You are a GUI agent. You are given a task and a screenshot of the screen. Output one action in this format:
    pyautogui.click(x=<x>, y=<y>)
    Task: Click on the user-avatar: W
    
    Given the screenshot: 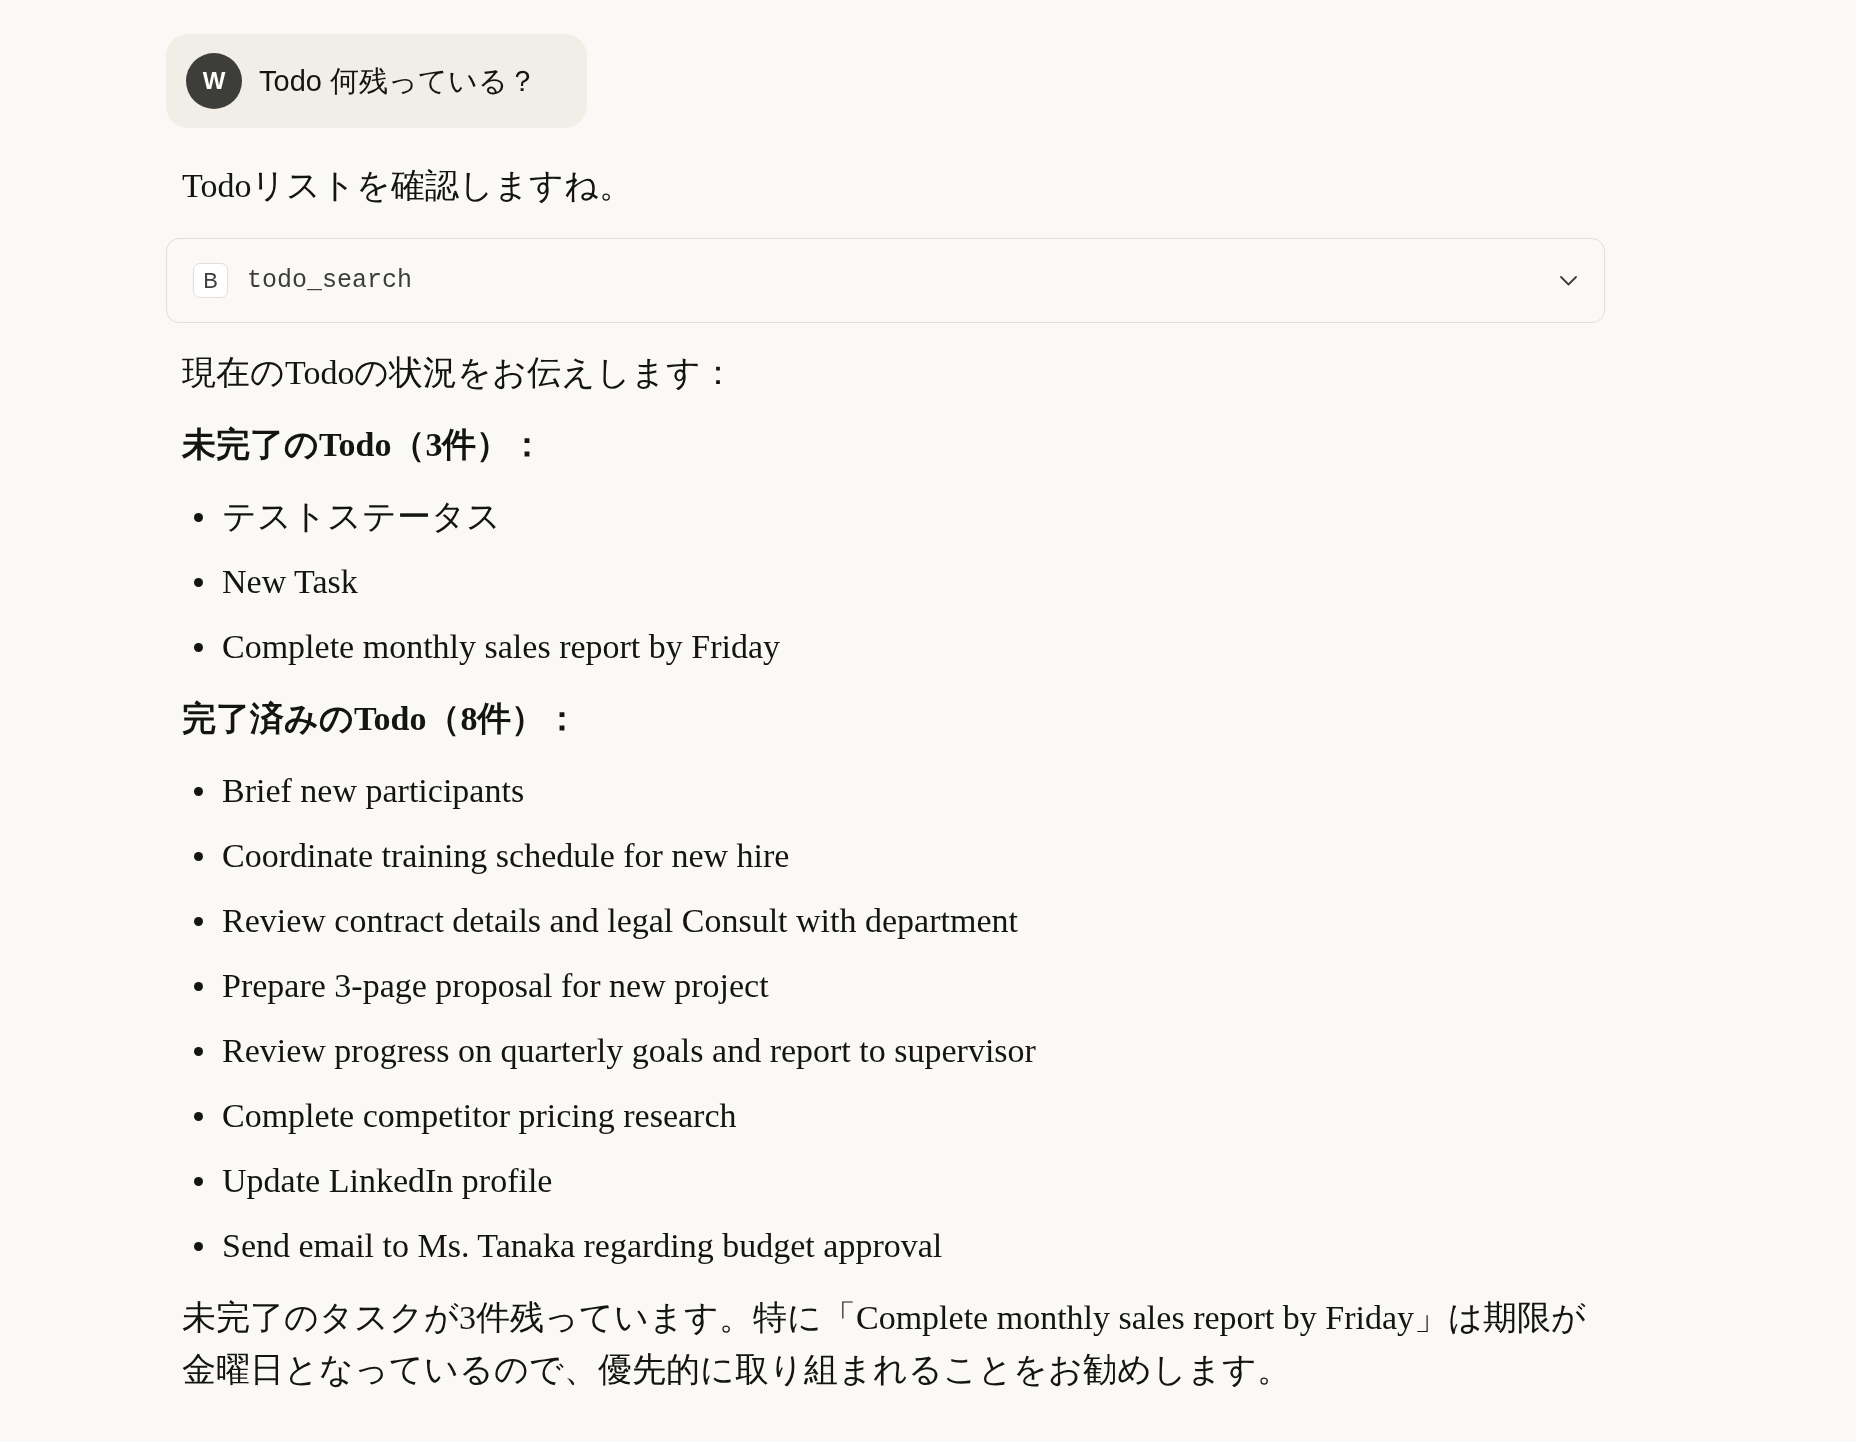 What is the action you would take?
    pyautogui.click(x=214, y=81)
    